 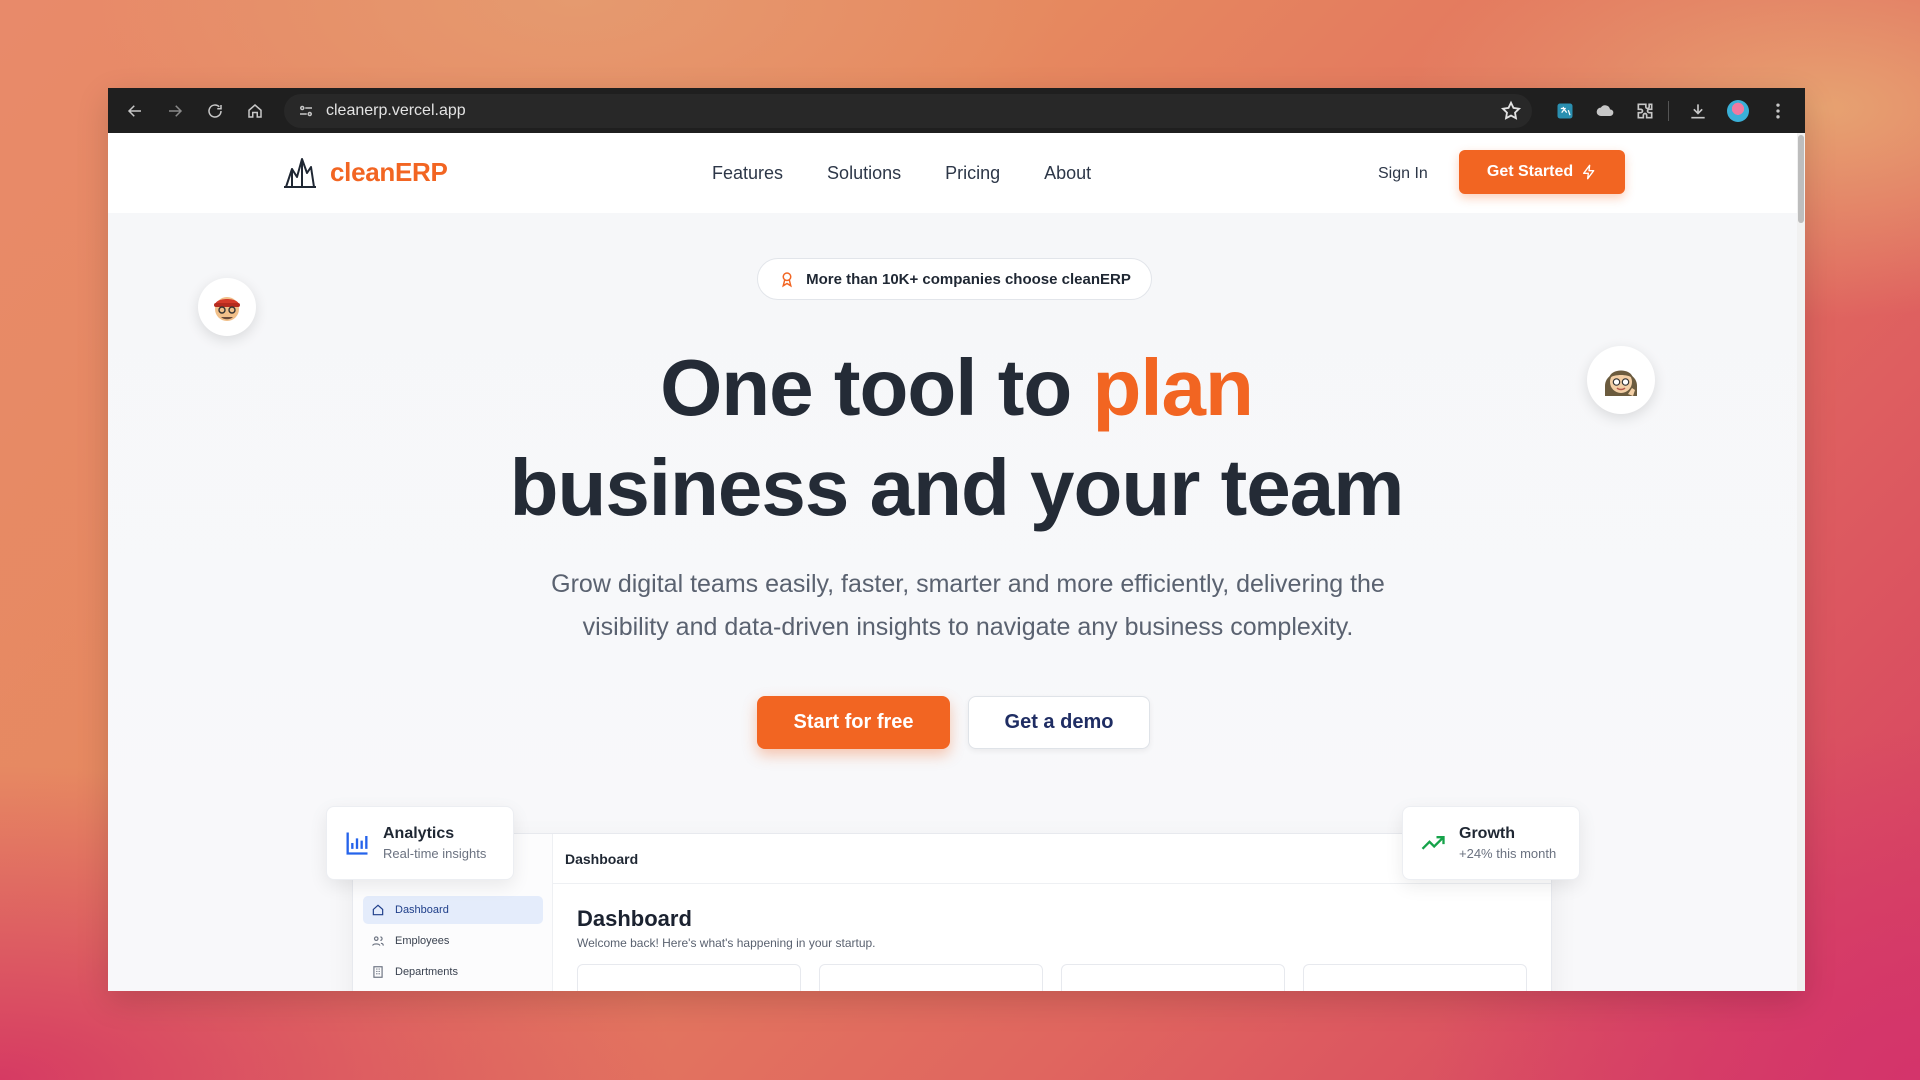 I want to click on logo-text: cleanERP, so click(x=389, y=171).